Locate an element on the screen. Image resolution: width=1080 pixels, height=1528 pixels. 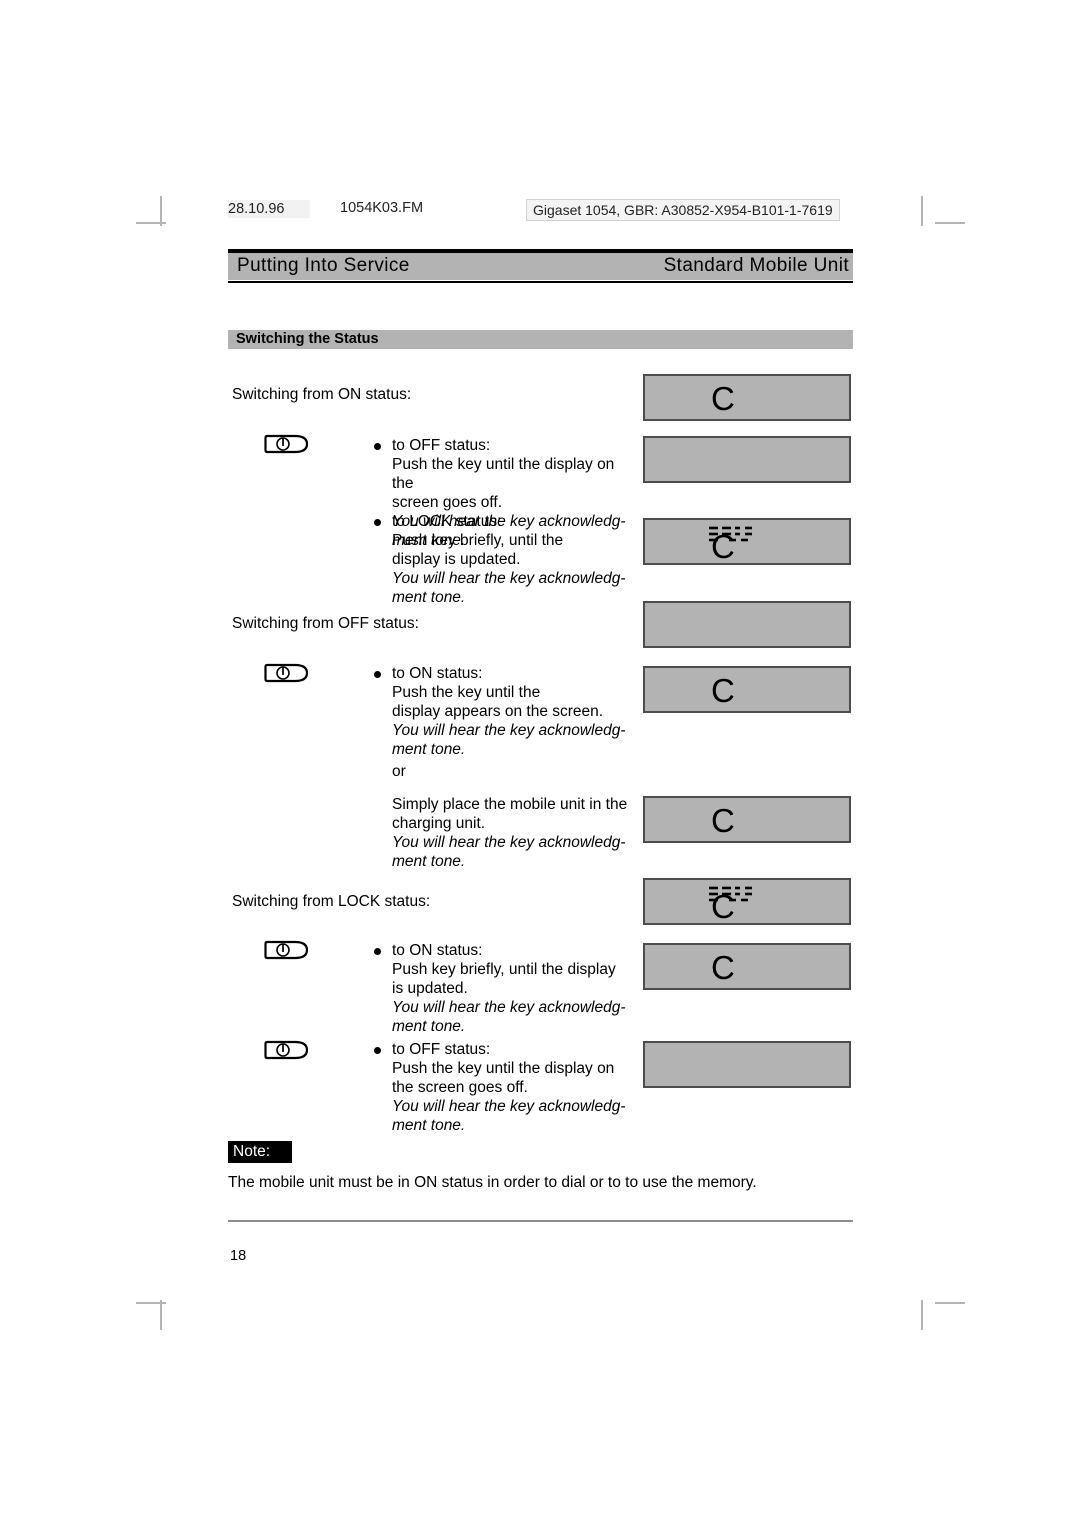
crop-mark-top-right-vertical is located at coordinates (922, 211).